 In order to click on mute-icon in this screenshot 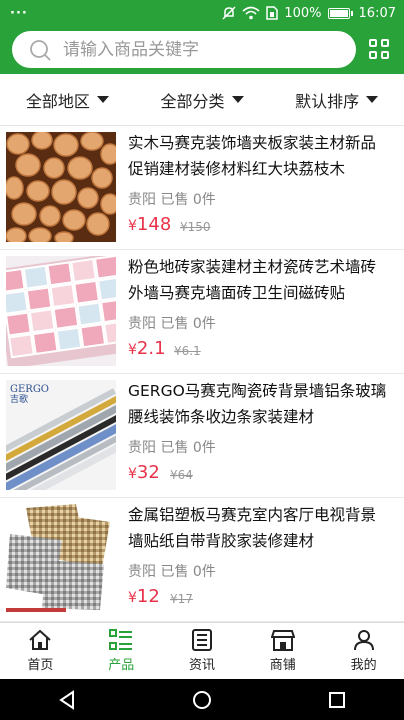, I will do `click(229, 13)`.